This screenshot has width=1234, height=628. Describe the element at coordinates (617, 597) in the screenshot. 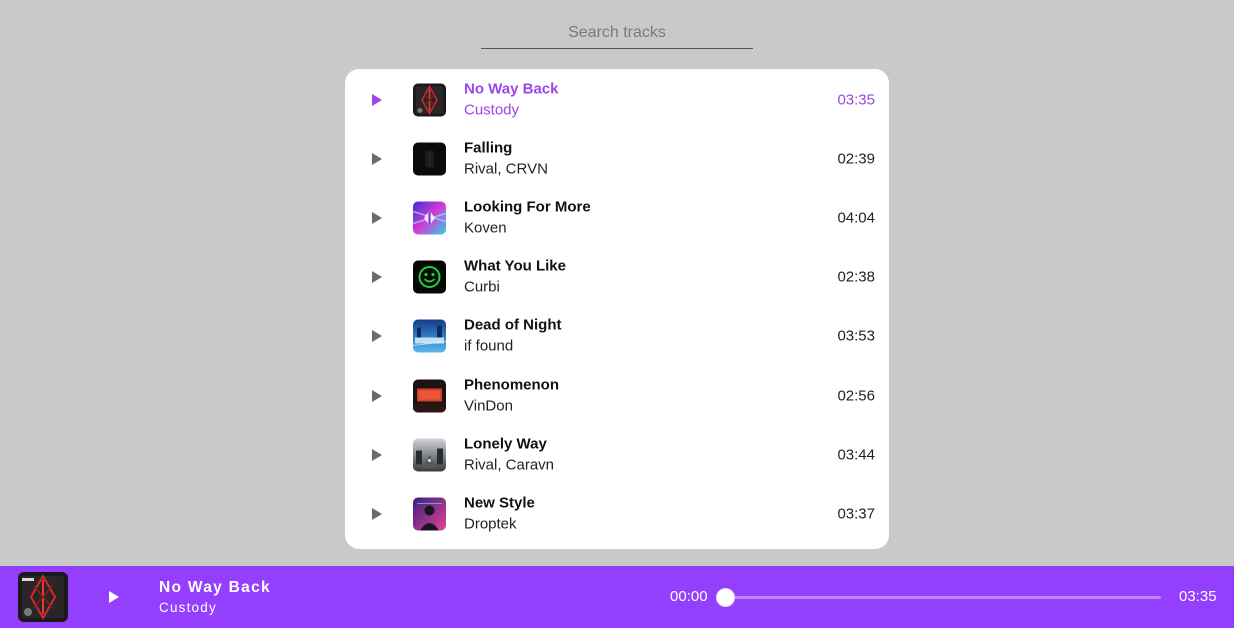

I see `player-bar: No Way Back Custody 00:00 03:35` at that location.